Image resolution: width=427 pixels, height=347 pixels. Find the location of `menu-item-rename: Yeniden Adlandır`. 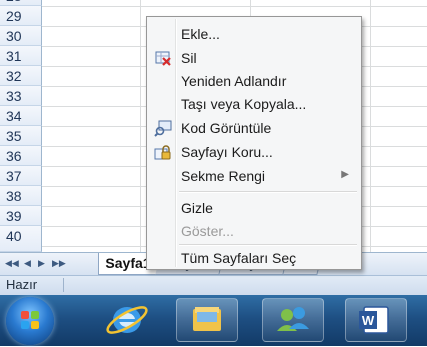

menu-item-rename: Yeniden Adlandır is located at coordinates (254, 81).